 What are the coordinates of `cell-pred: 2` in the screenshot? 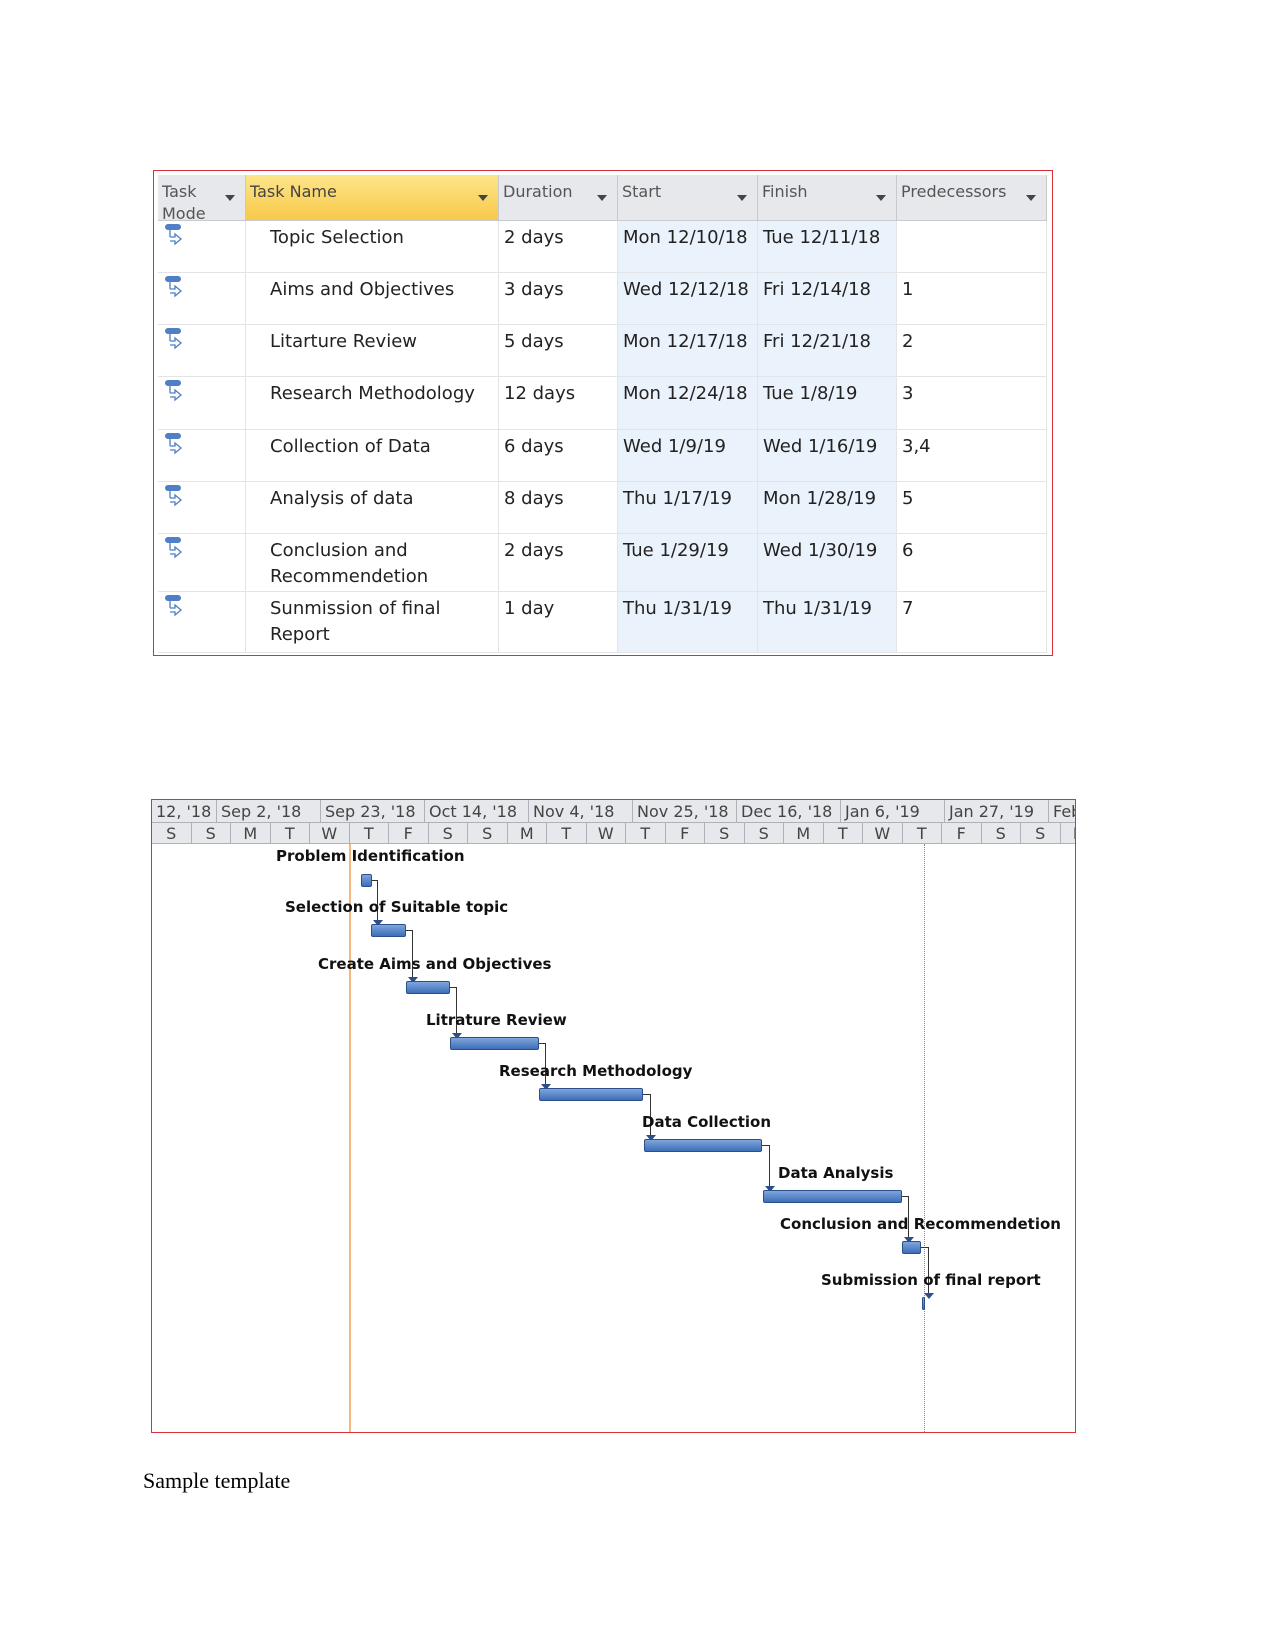 It's located at (972, 351).